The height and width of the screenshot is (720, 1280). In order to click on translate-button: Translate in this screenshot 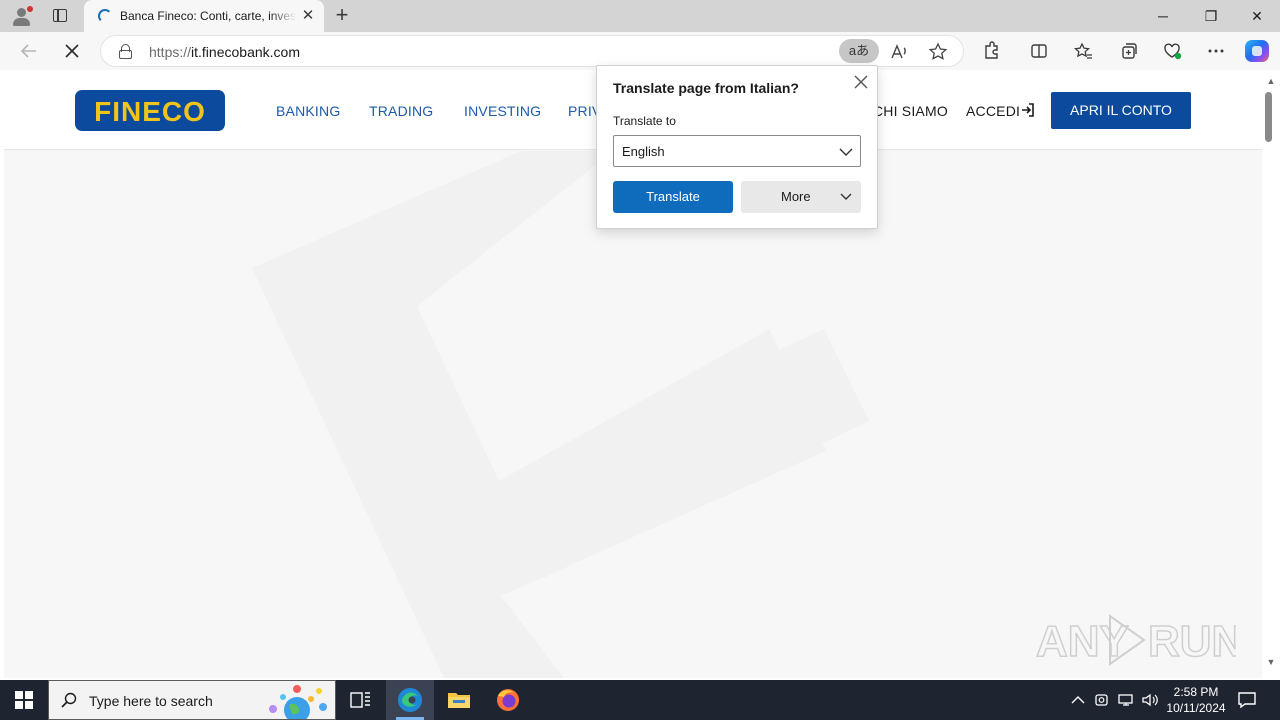, I will do `click(673, 197)`.